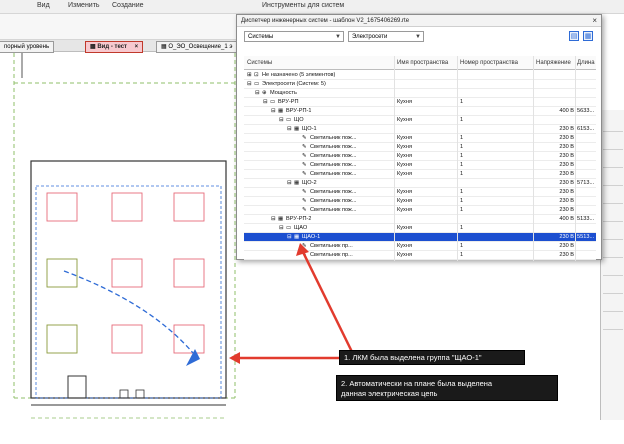 The width and height of the screenshot is (624, 444). What do you see at coordinates (389, 393) in the screenshot?
I see `callout-text: данная электрическая цепь` at bounding box center [389, 393].